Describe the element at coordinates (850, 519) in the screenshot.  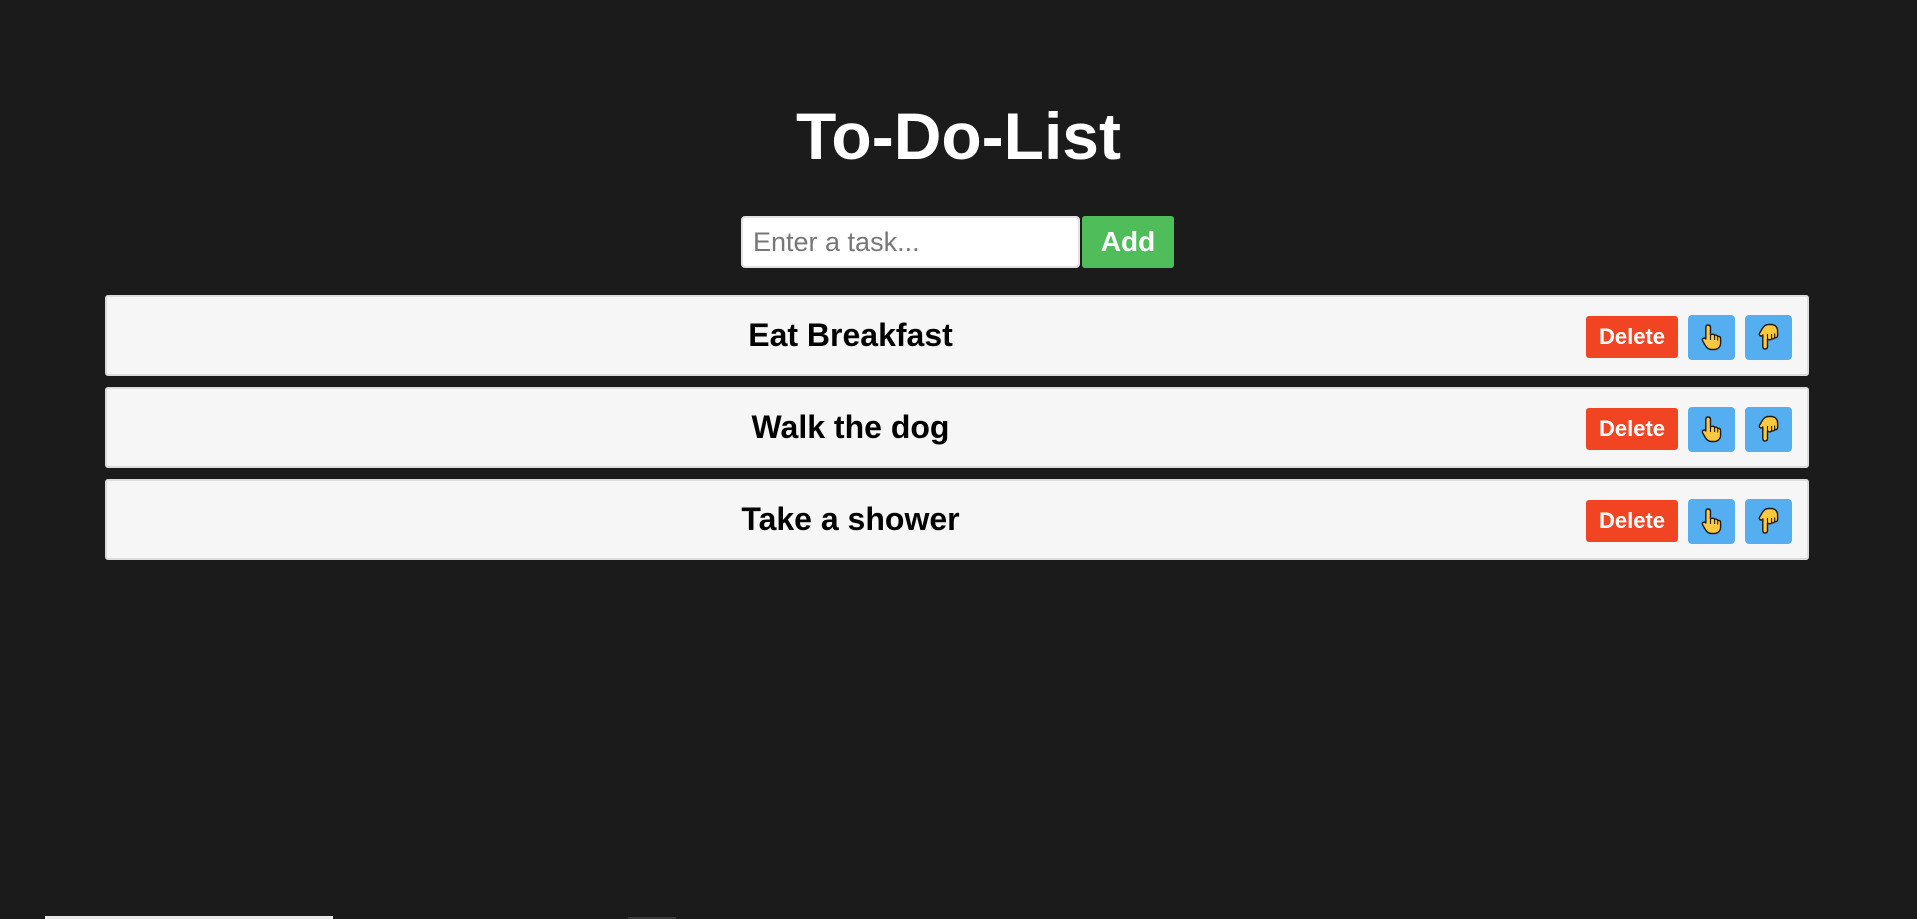
I see `task-text: Take a shower` at that location.